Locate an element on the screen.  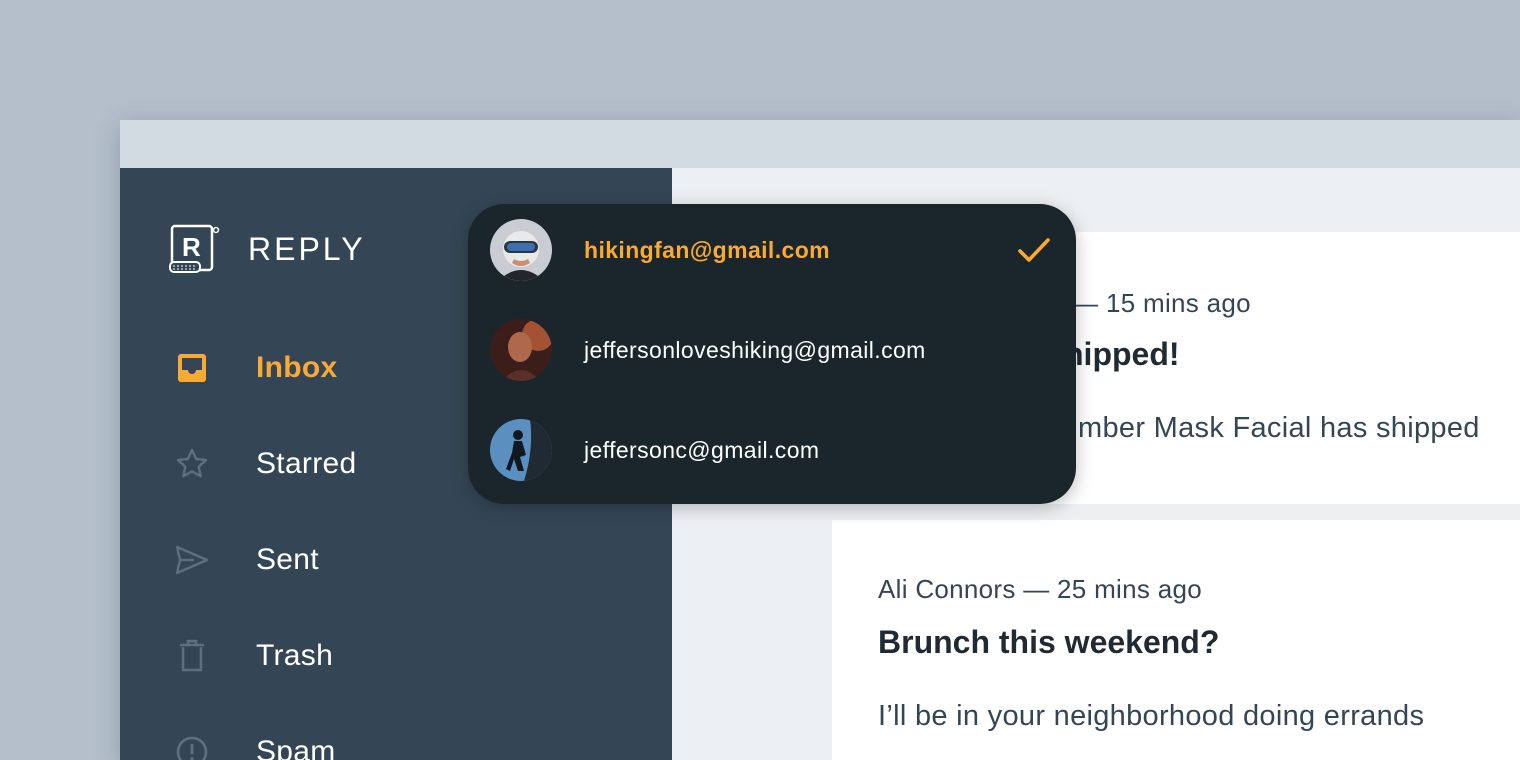
nav-item-label: Spam is located at coordinates (296, 747).